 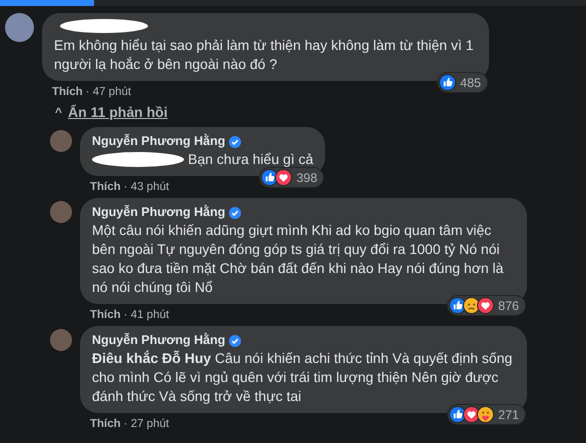 What do you see at coordinates (118, 112) in the screenshot?
I see `hide-replies-link: Ẩn 11 phản hồi` at bounding box center [118, 112].